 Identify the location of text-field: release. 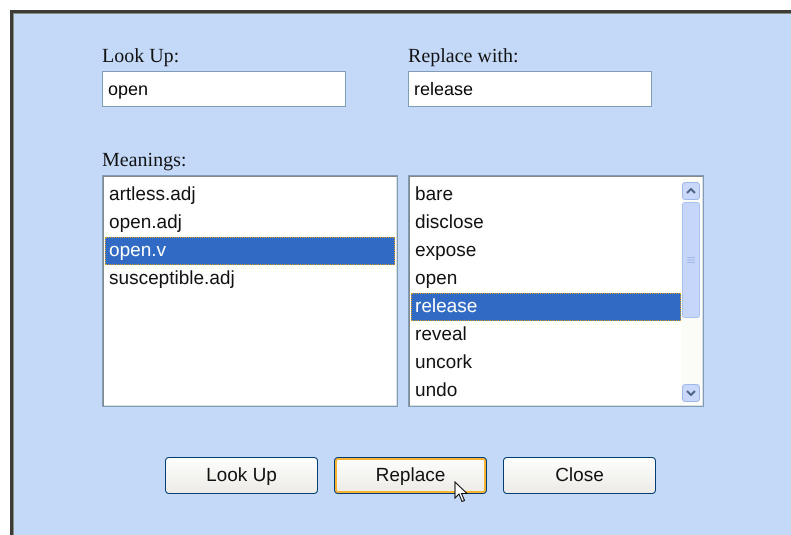
(530, 89).